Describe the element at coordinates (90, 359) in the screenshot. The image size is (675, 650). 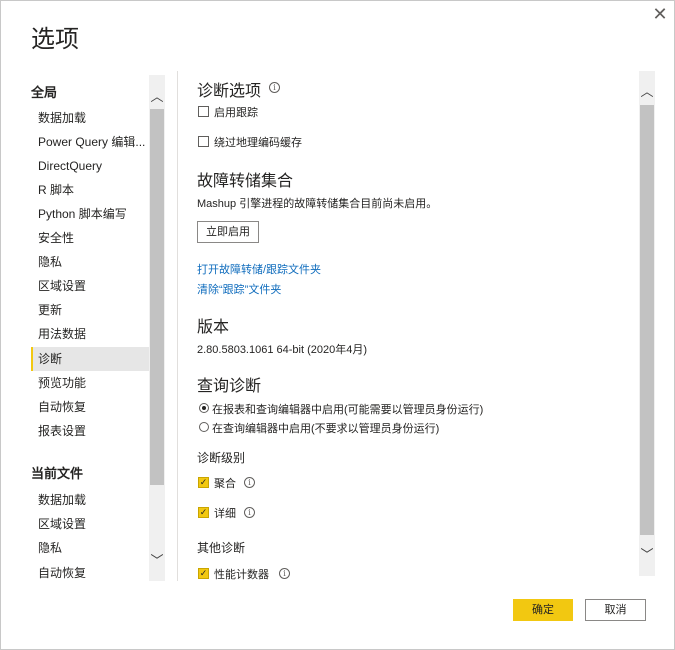
I see `nav-item-diagnostics: 诊断` at that location.